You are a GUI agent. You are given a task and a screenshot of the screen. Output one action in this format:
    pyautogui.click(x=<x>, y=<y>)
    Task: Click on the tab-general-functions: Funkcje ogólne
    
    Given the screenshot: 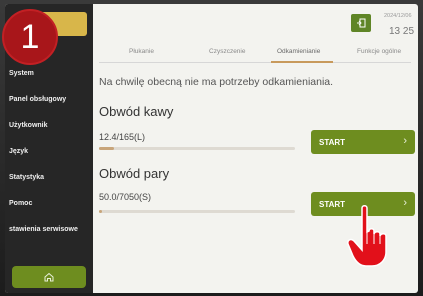 What is the action you would take?
    pyautogui.click(x=379, y=51)
    